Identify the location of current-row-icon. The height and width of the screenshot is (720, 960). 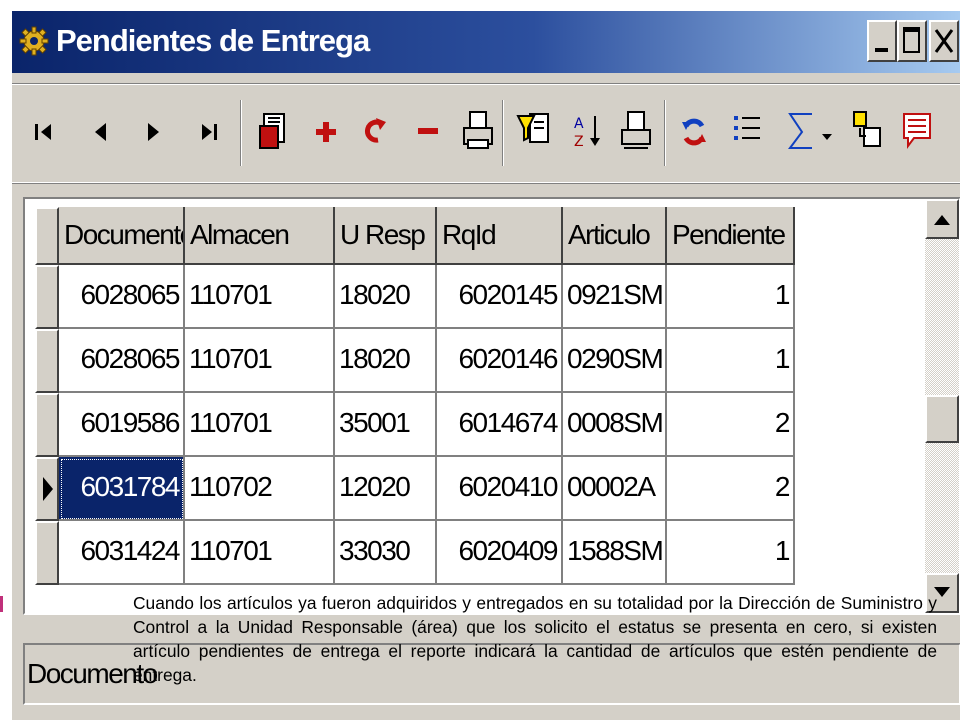
(48, 489).